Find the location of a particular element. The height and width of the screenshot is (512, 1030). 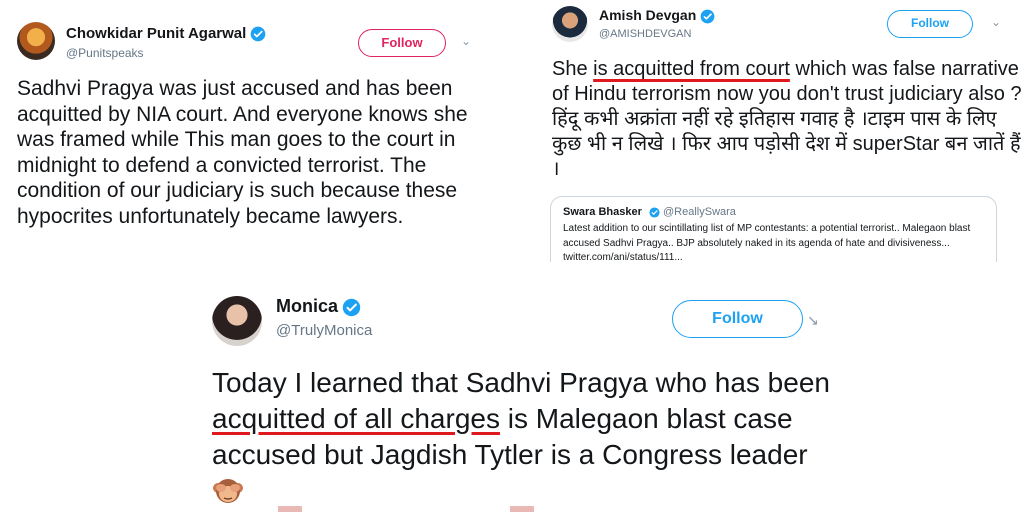

tweet-text-start: She is located at coordinates (573, 69).